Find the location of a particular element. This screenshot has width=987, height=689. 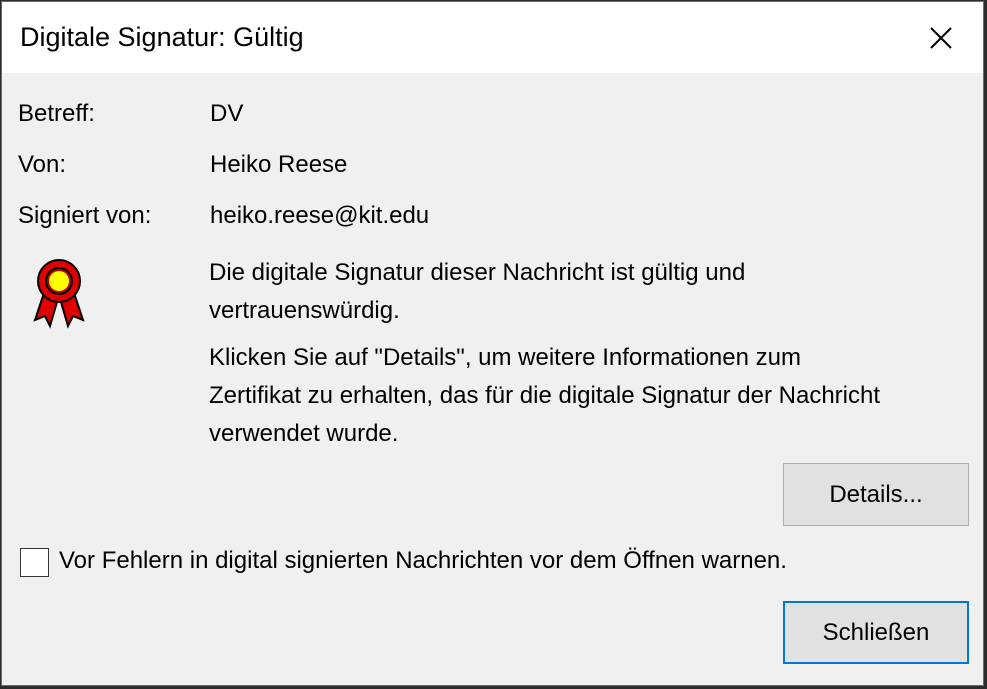

dialog-title: Digitale Signatur: Gültig is located at coordinates (162, 37).